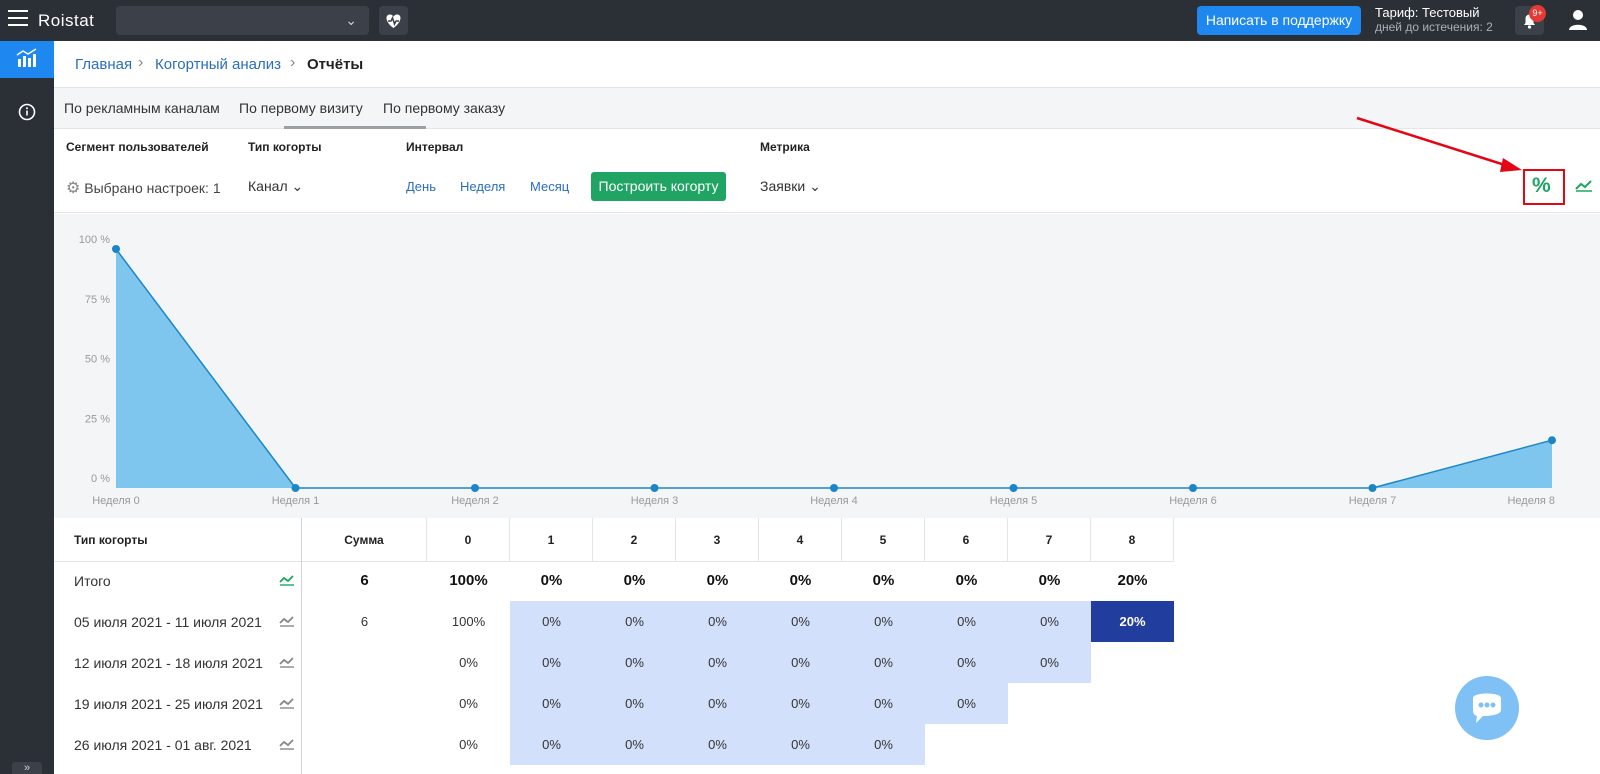 Image resolution: width=1600 pixels, height=774 pixels. Describe the element at coordinates (1193, 501) in the screenshot. I see `x-tick-label: Неделя 6` at that location.